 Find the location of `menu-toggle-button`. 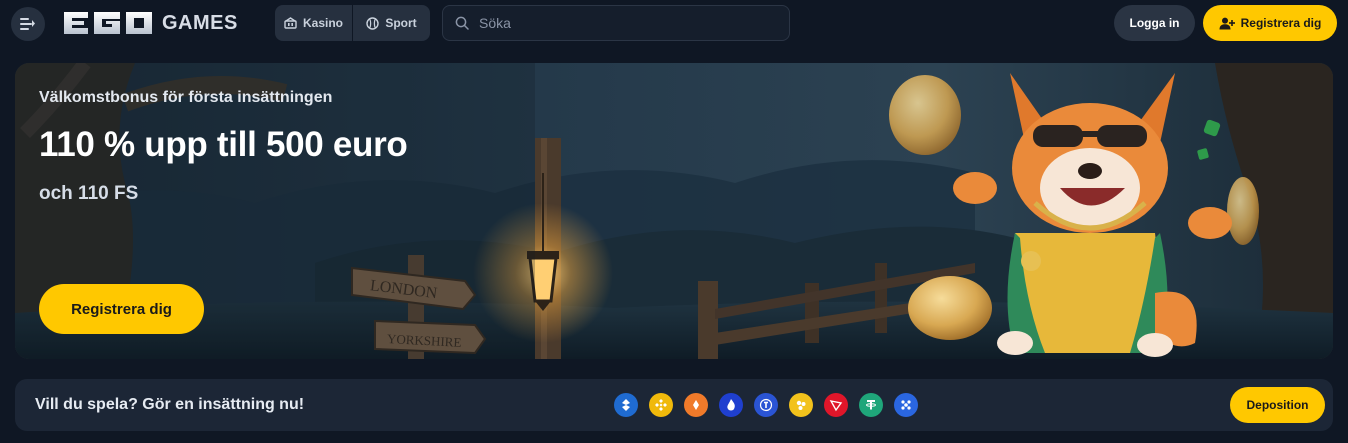

menu-toggle-button is located at coordinates (28, 24).